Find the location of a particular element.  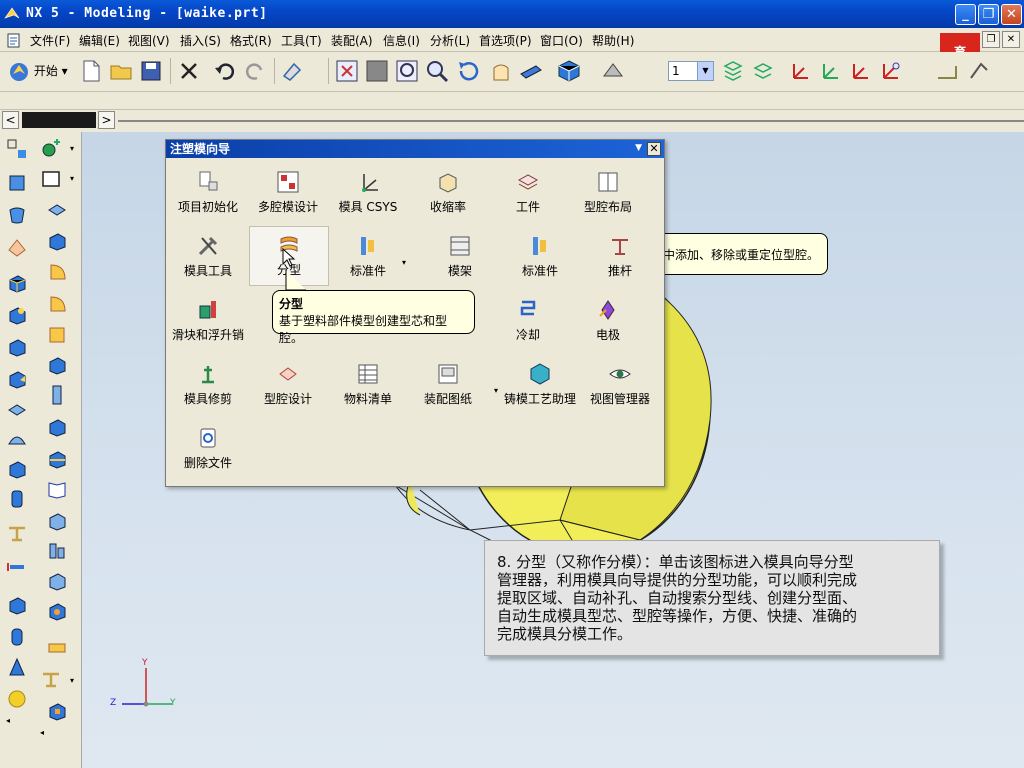

wcs-rotate-icon is located at coordinates (861, 71).